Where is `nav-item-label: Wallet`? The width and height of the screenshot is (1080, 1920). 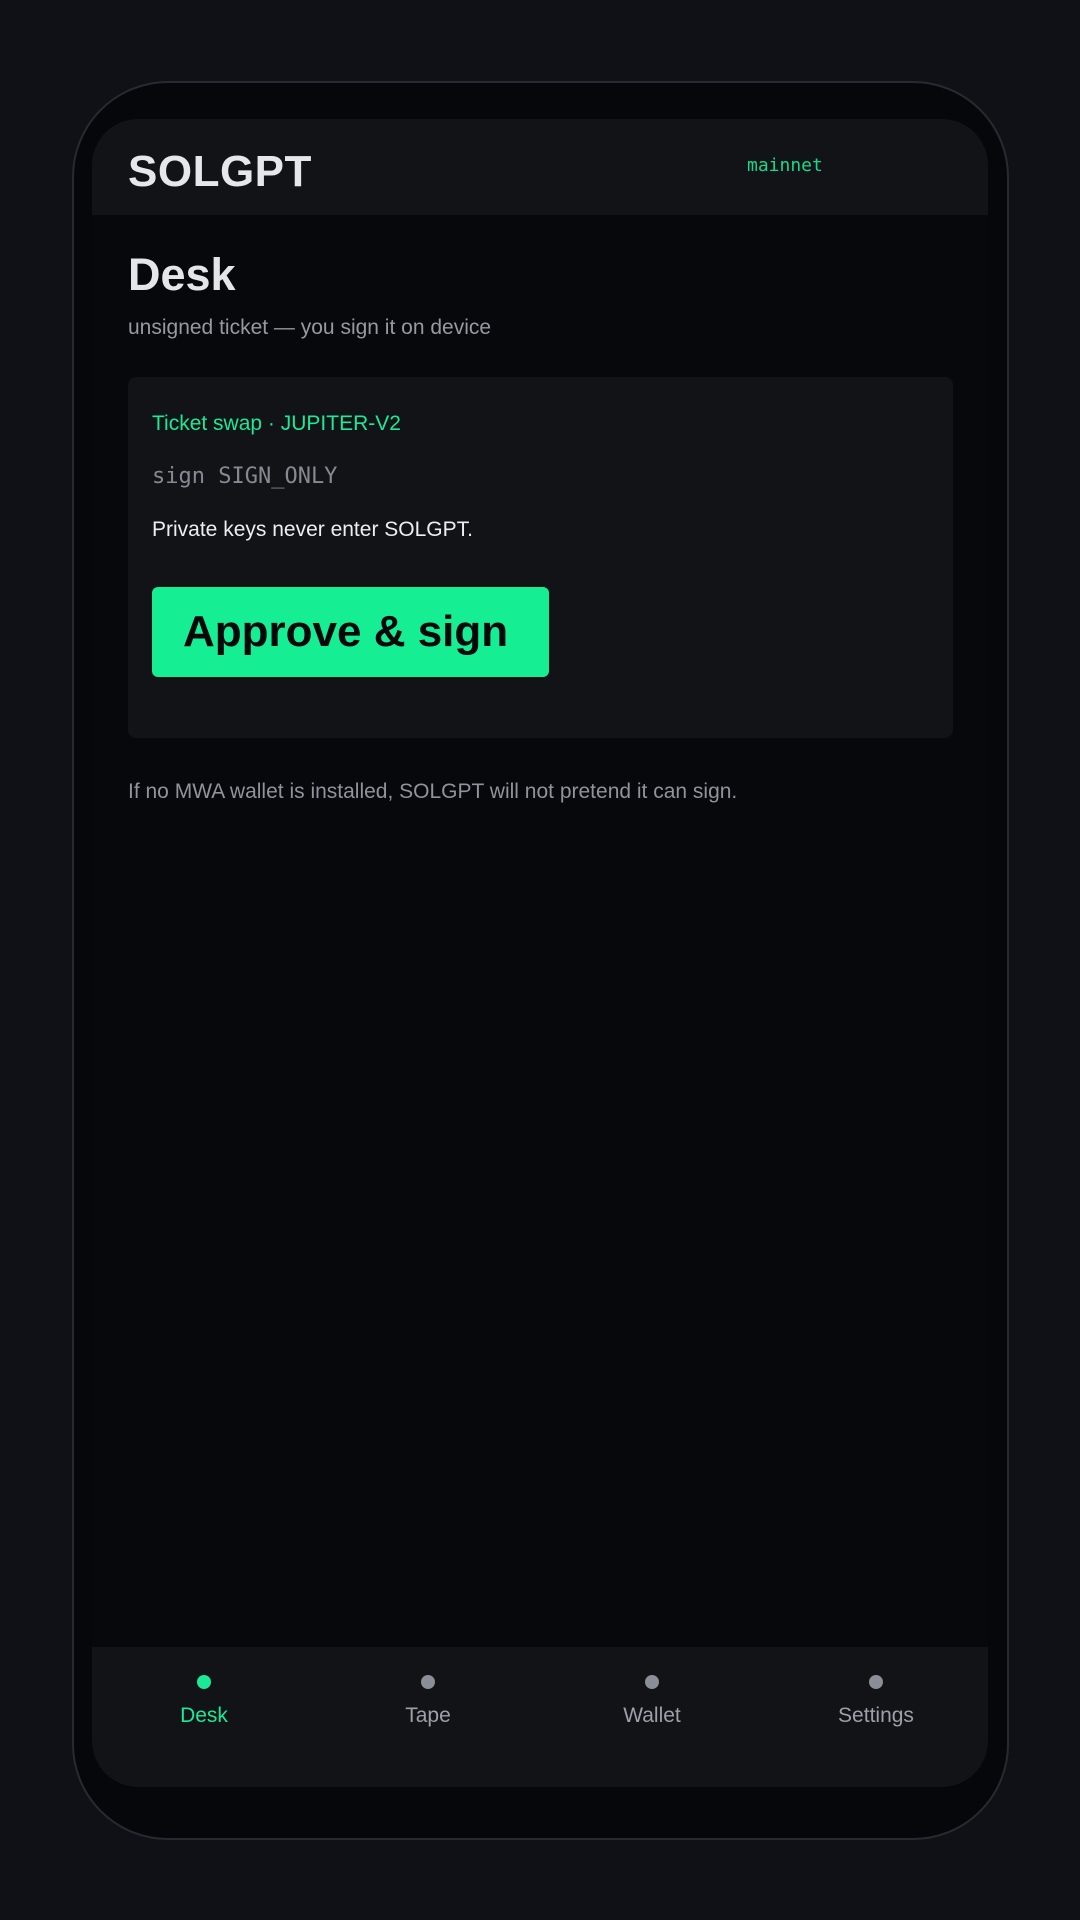 nav-item-label: Wallet is located at coordinates (652, 1715).